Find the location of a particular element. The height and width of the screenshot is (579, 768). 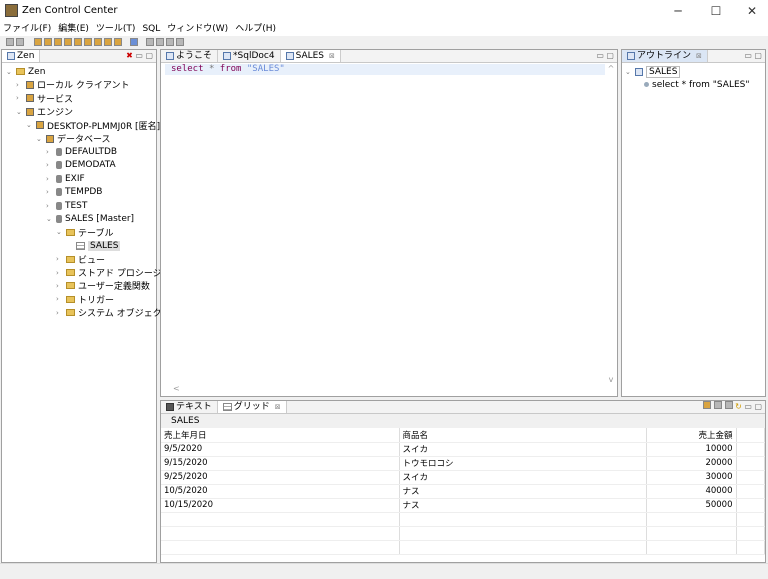

tree-item: › DEFAULTDB is located at coordinates (81, 151).